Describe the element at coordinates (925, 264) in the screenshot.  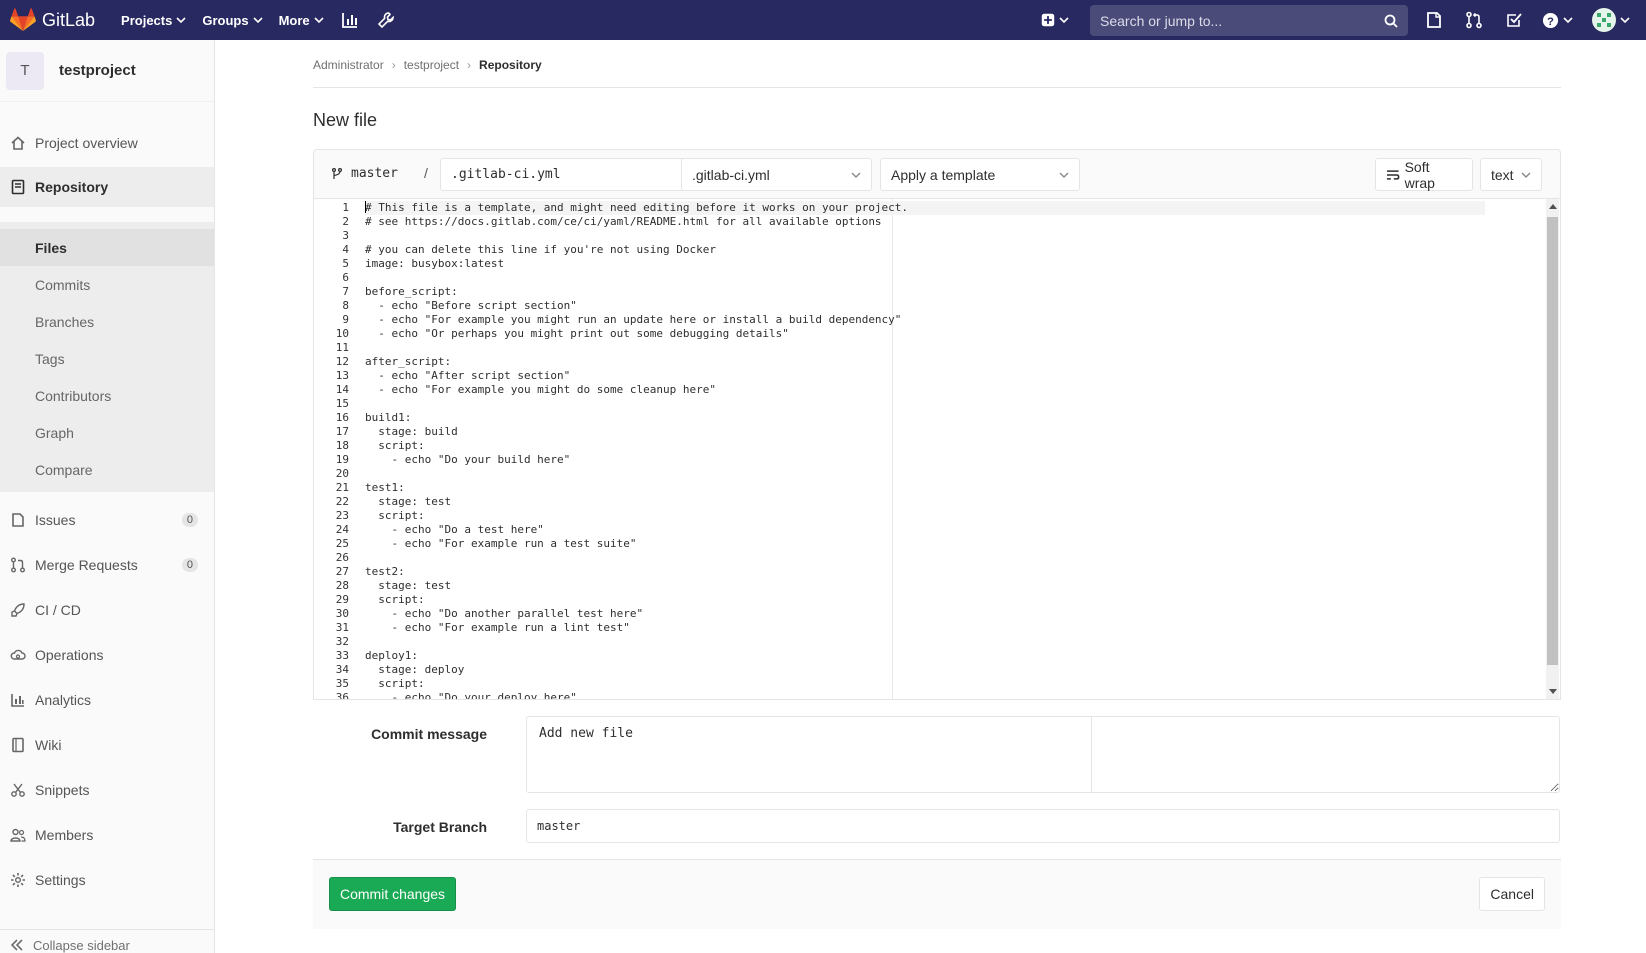
I see `code-line: image: busybox:latest` at that location.